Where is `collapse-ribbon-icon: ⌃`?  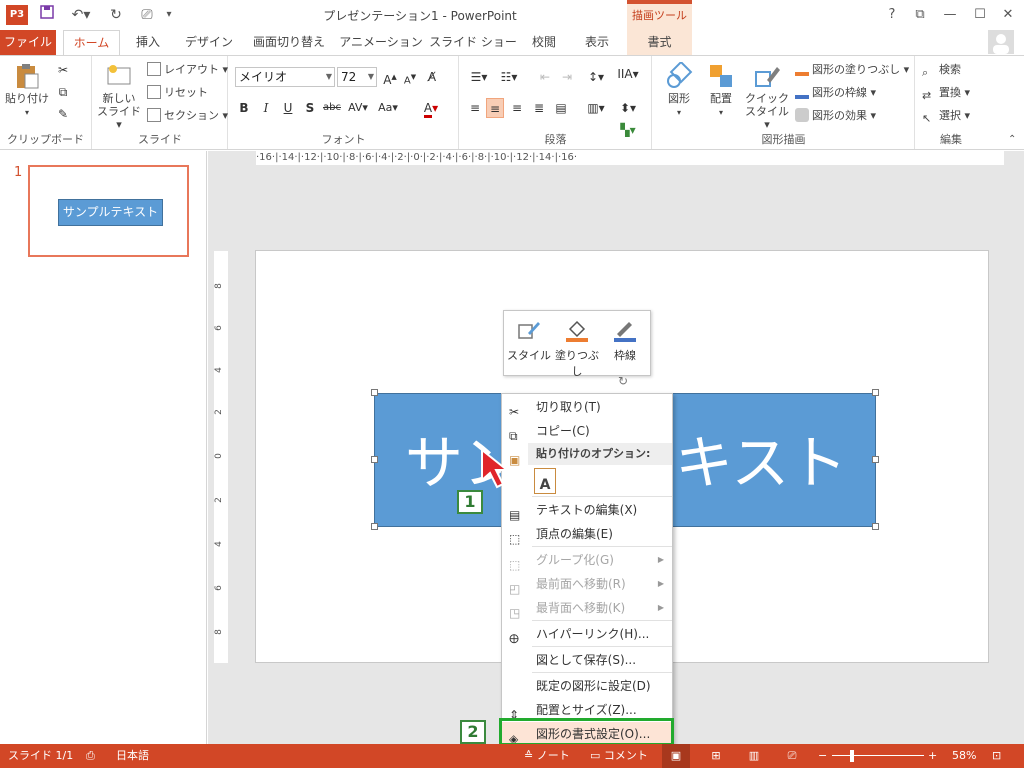 collapse-ribbon-icon: ⌃ is located at coordinates (1012, 139).